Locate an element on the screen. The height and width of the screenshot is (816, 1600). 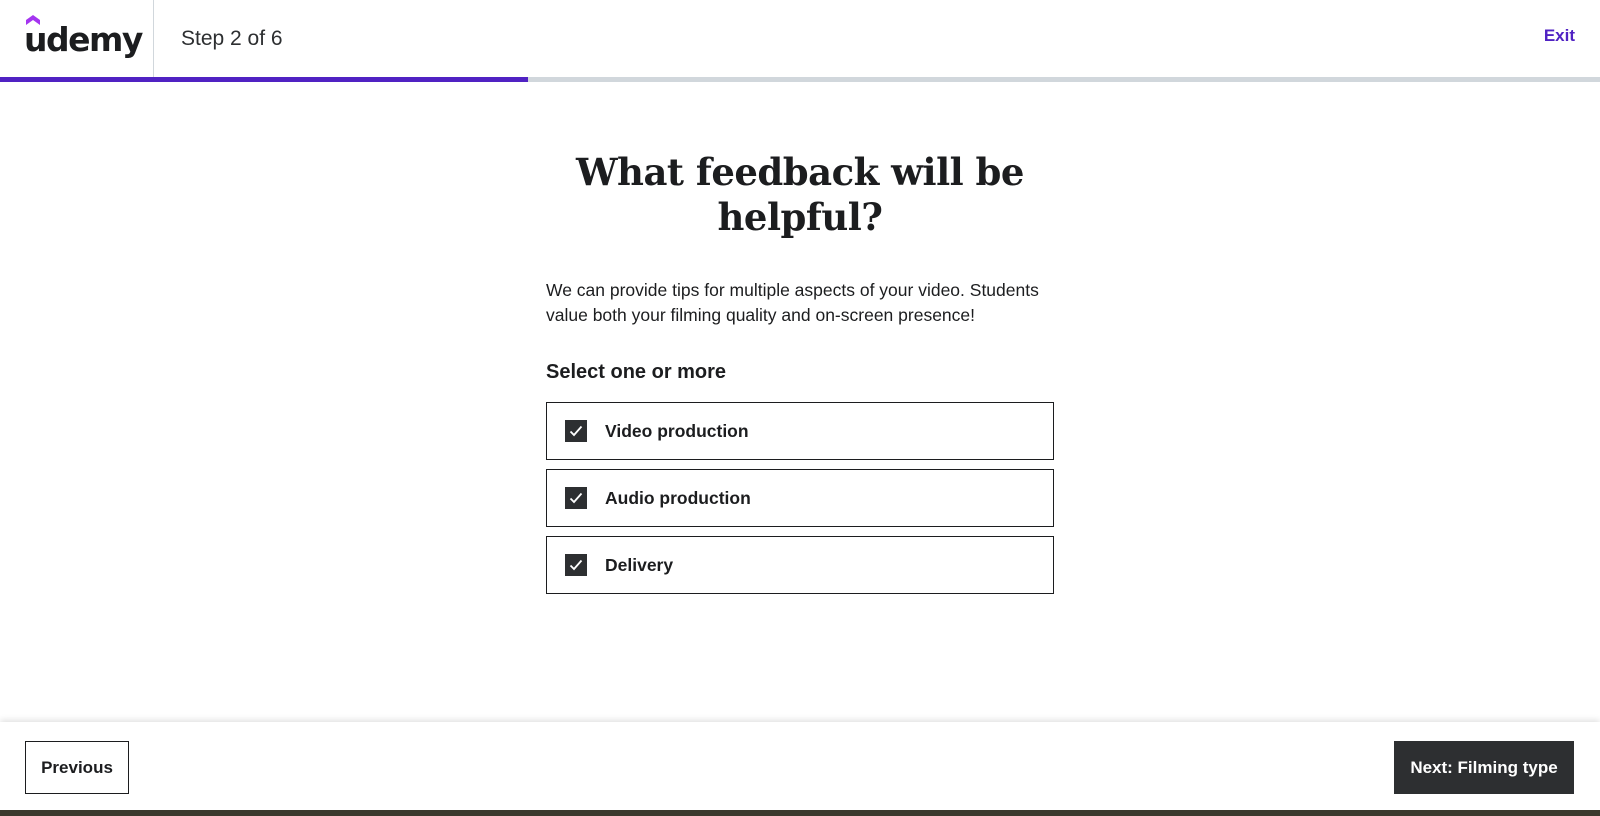
option-label: Delivery is located at coordinates (639, 564).